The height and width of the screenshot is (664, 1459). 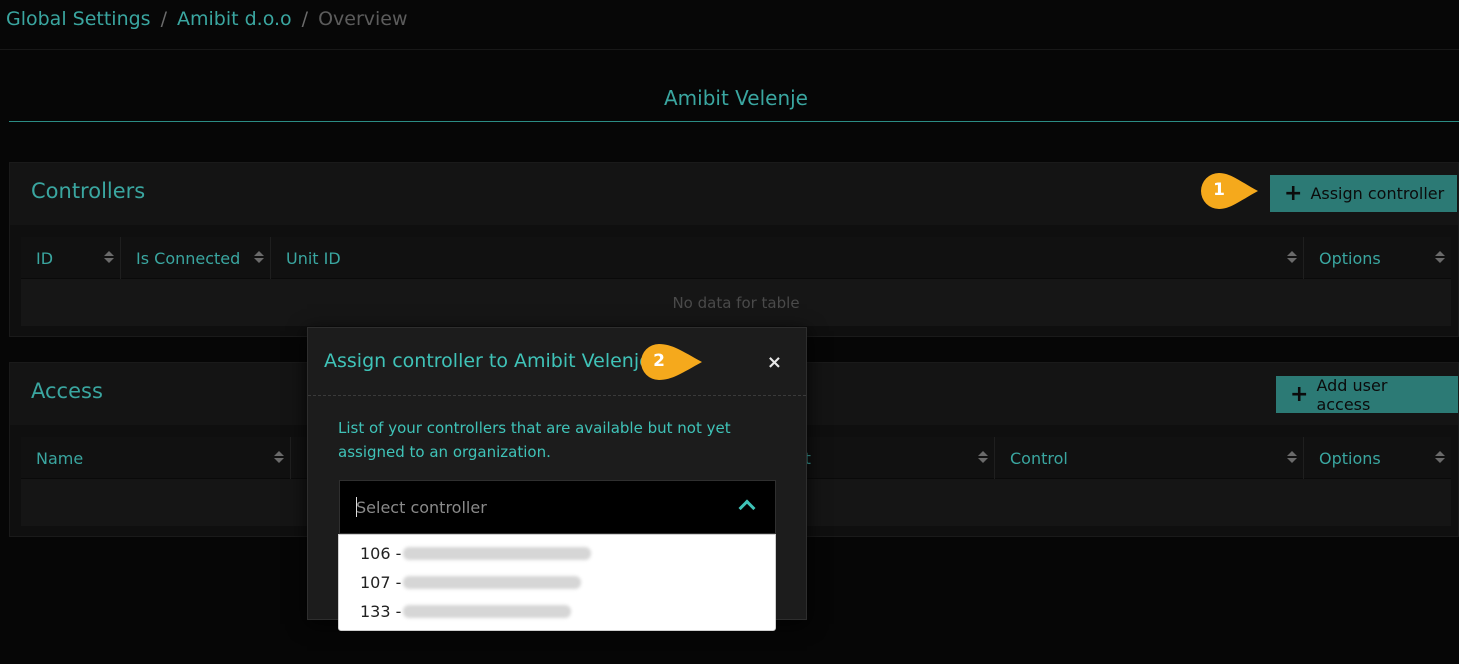 What do you see at coordinates (421, 507) in the screenshot?
I see `select-placeholder: Select controller` at bounding box center [421, 507].